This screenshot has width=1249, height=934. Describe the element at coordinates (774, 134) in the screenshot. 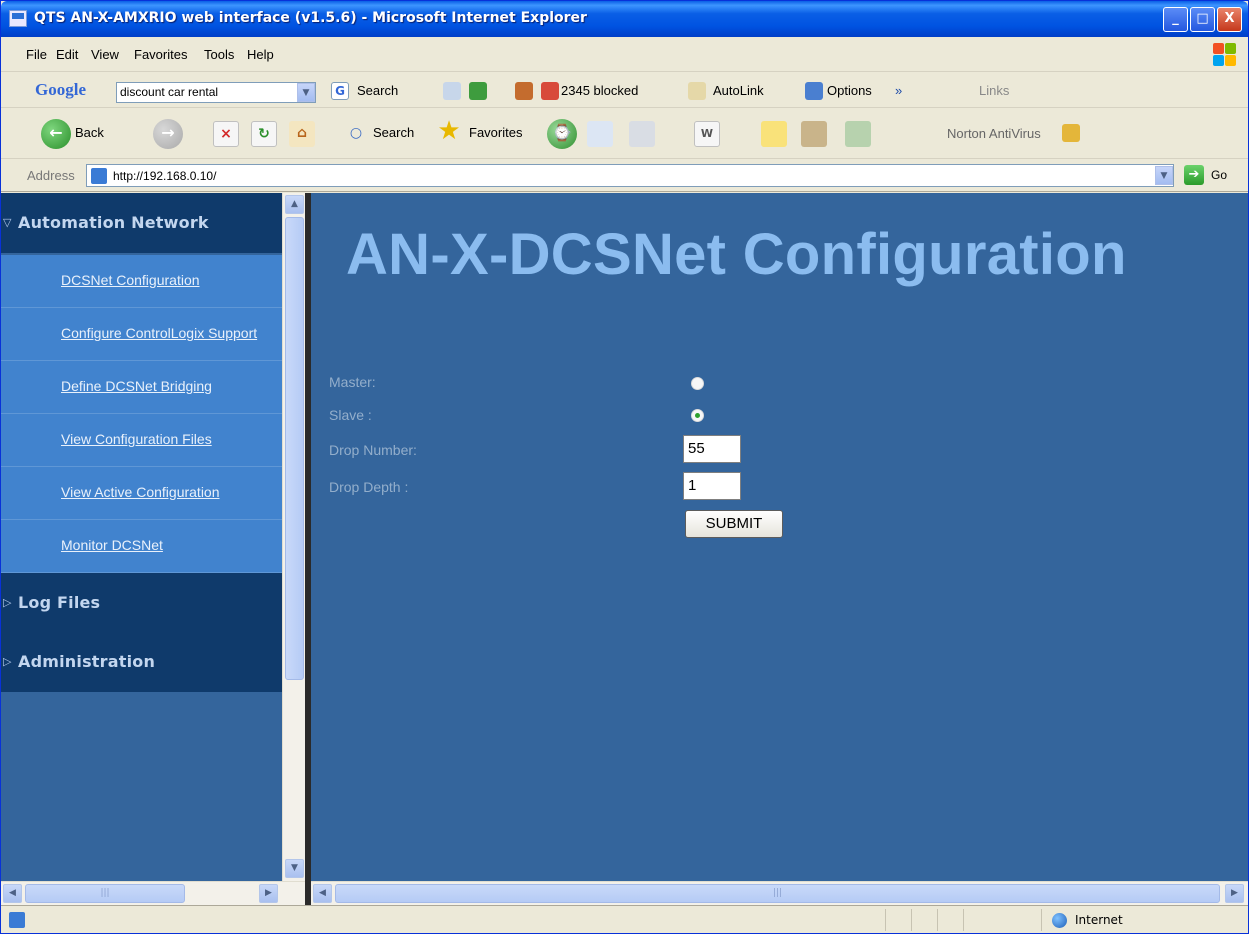

I see `notes-icon` at that location.